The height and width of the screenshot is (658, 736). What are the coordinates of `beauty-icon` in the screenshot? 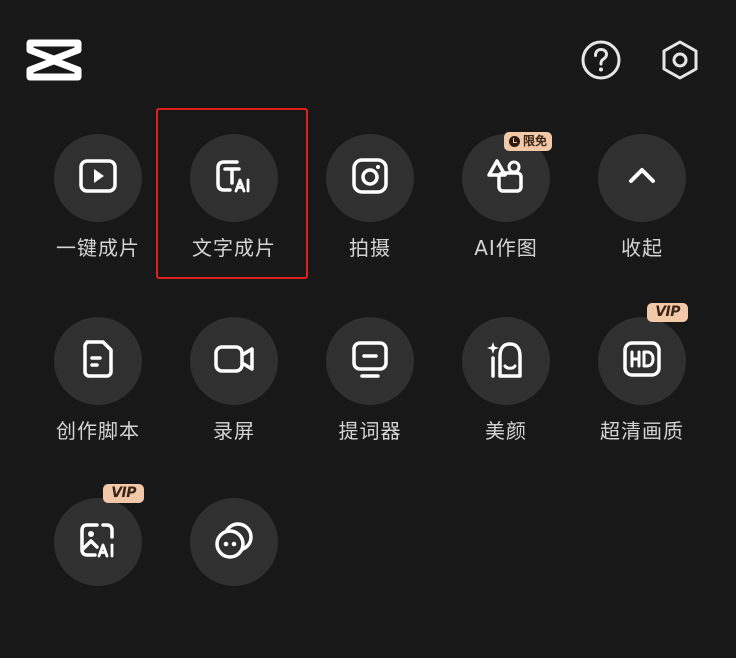 It's located at (506, 361).